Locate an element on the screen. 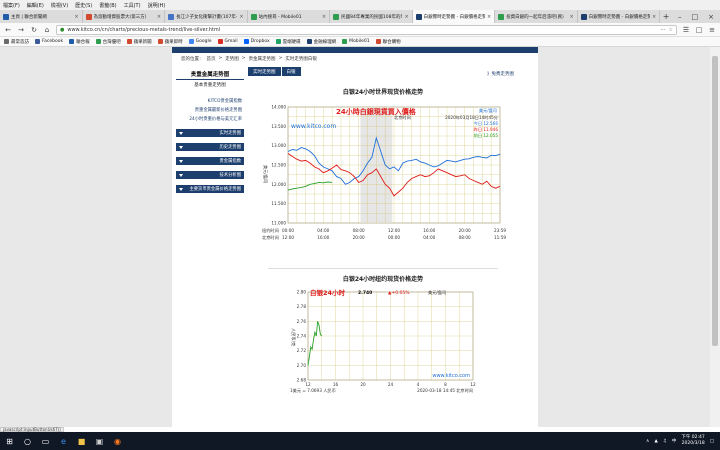  store-icon: ▣ is located at coordinates (99, 441).